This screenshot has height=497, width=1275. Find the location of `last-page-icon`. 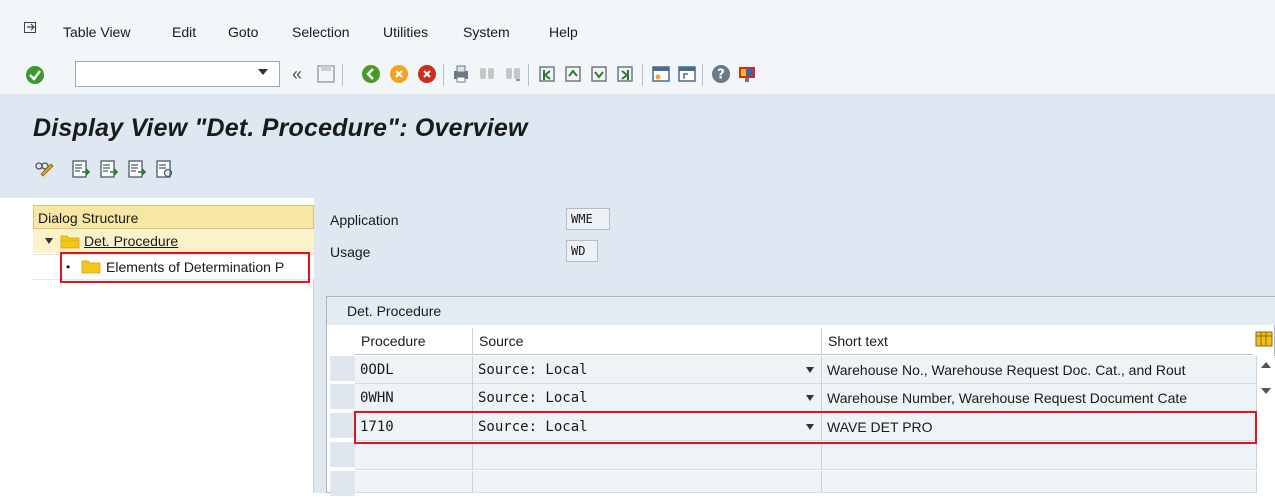

last-page-icon is located at coordinates (625, 74).